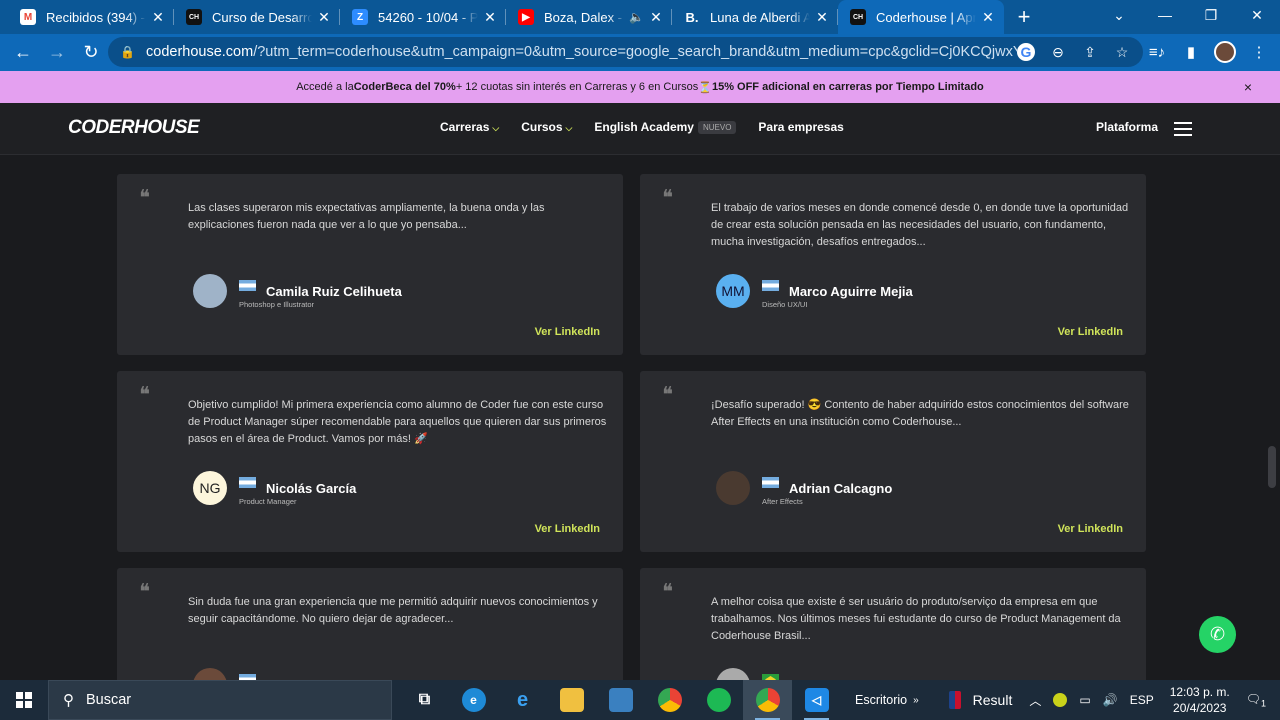 This screenshot has height=720, width=1280. What do you see at coordinates (1024, 17) in the screenshot?
I see `new-tab-button: +` at bounding box center [1024, 17].